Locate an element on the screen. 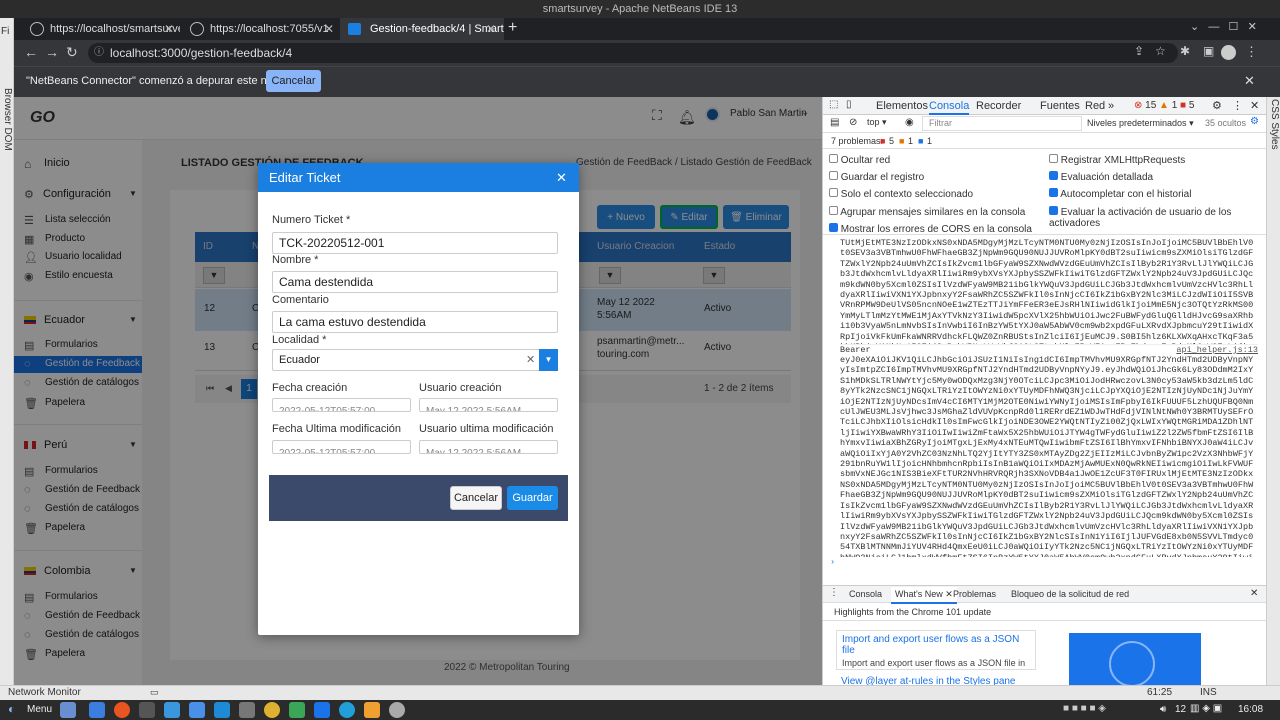  clock: 16:08 is located at coordinates (1250, 709).